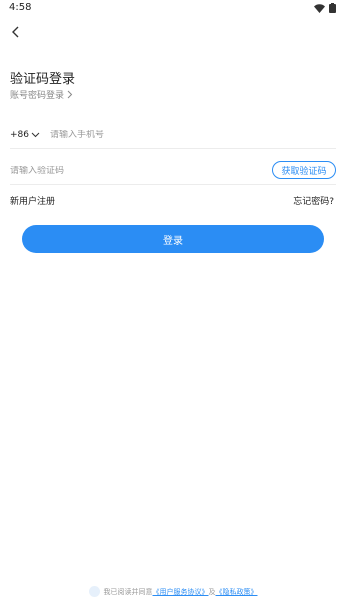  I want to click on forgot-password-link: 忘记密码?, so click(313, 200).